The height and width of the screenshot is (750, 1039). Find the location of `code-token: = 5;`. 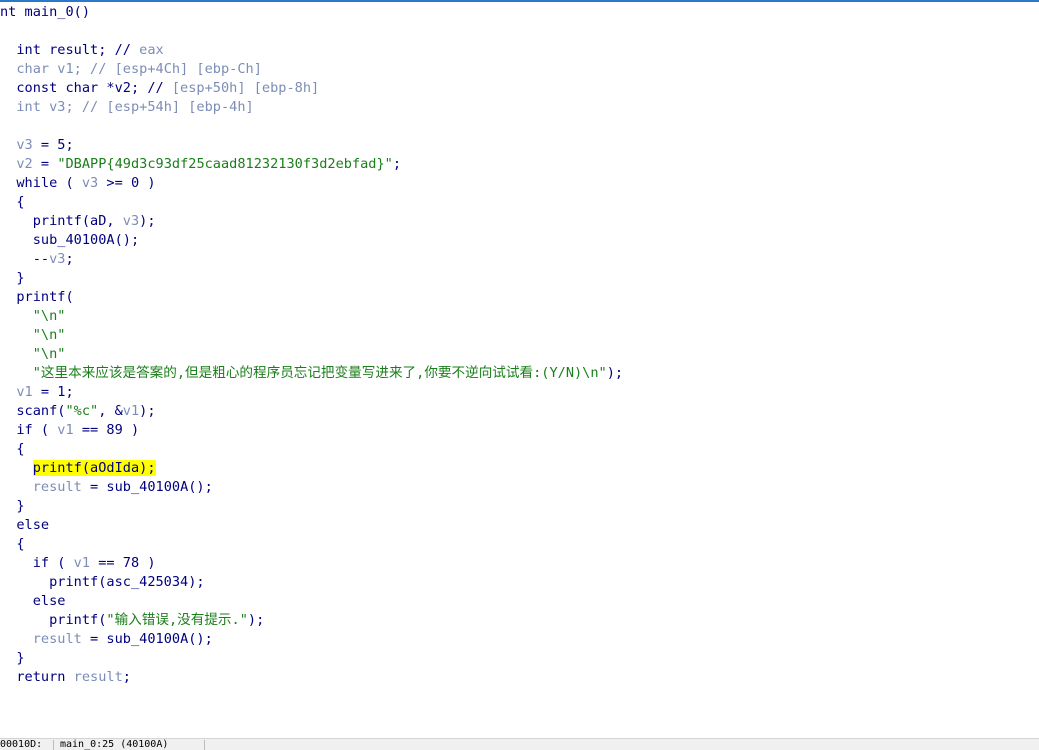

code-token: = 5; is located at coordinates (53, 145).